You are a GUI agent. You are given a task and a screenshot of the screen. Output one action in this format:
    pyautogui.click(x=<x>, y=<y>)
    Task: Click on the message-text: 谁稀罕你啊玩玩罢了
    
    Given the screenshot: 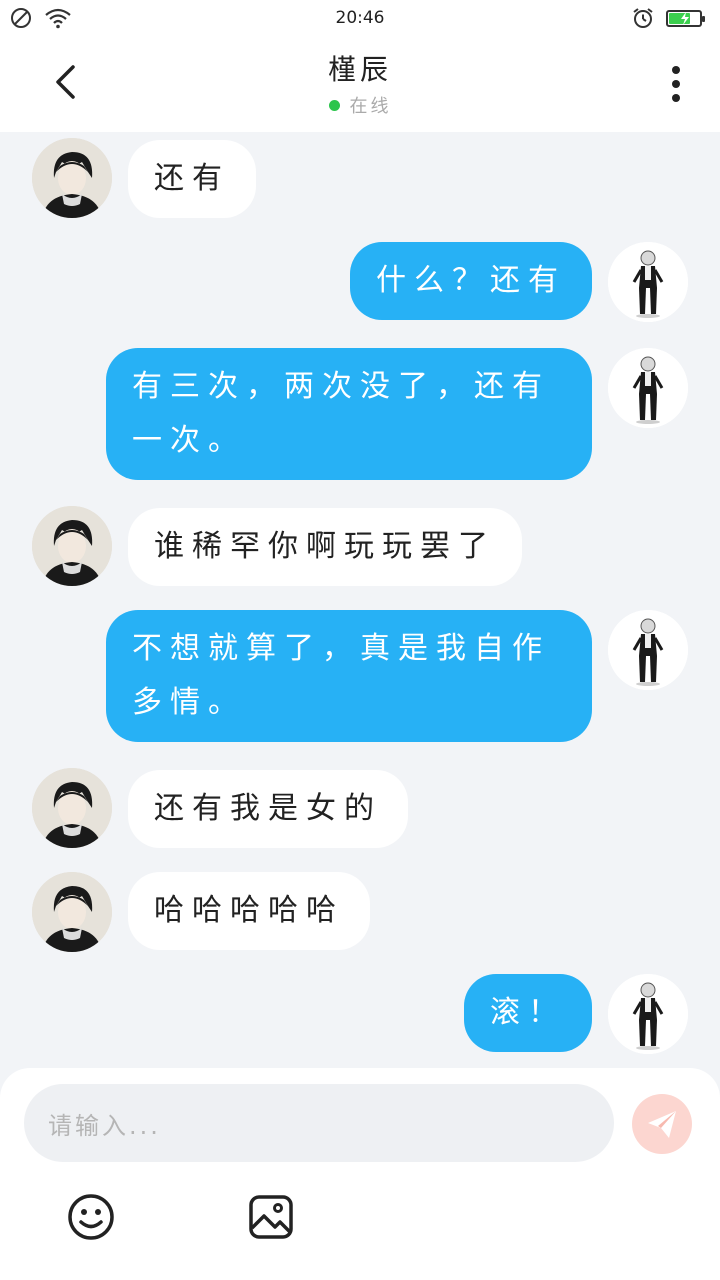 What is the action you would take?
    pyautogui.click(x=325, y=546)
    